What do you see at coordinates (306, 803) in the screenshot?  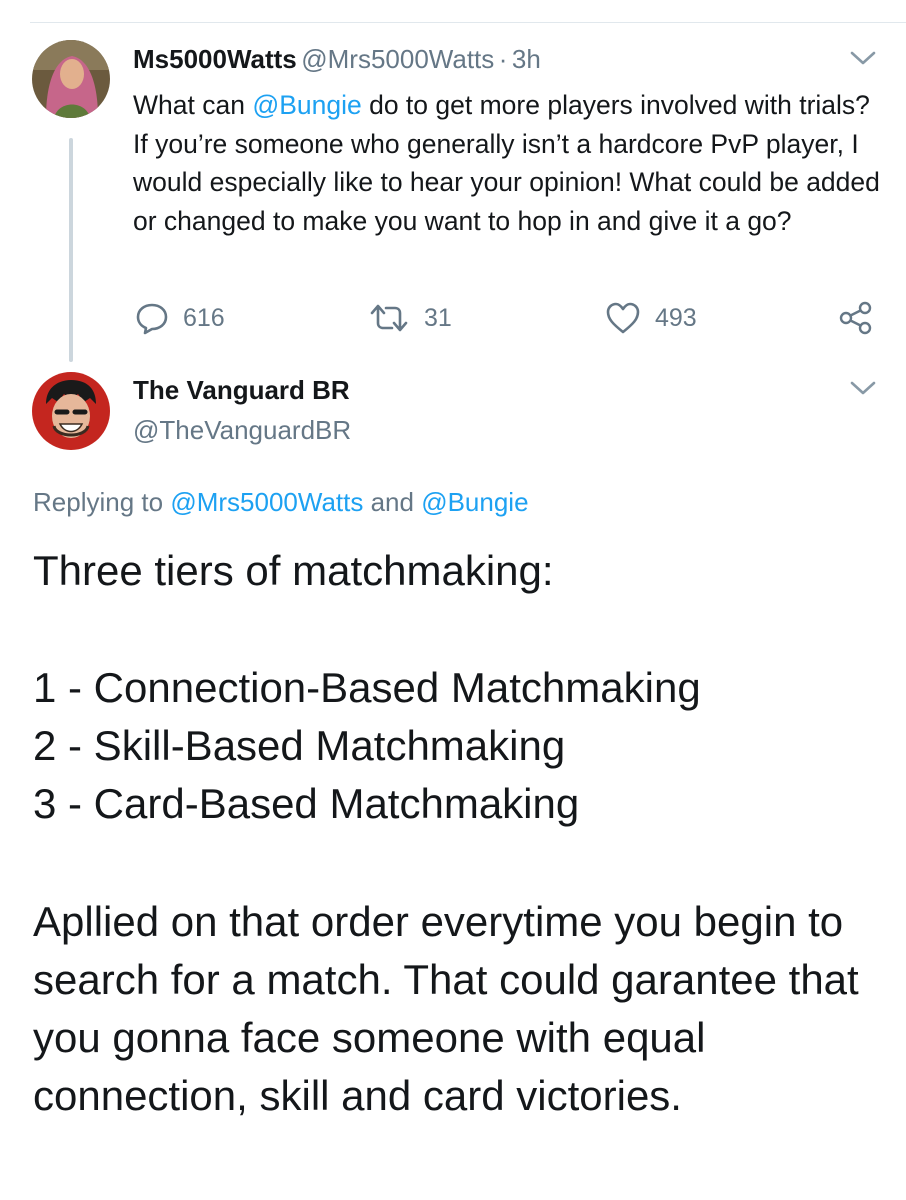 I see `tweet2-item-3: 3 - Card-Based Matchmaking` at bounding box center [306, 803].